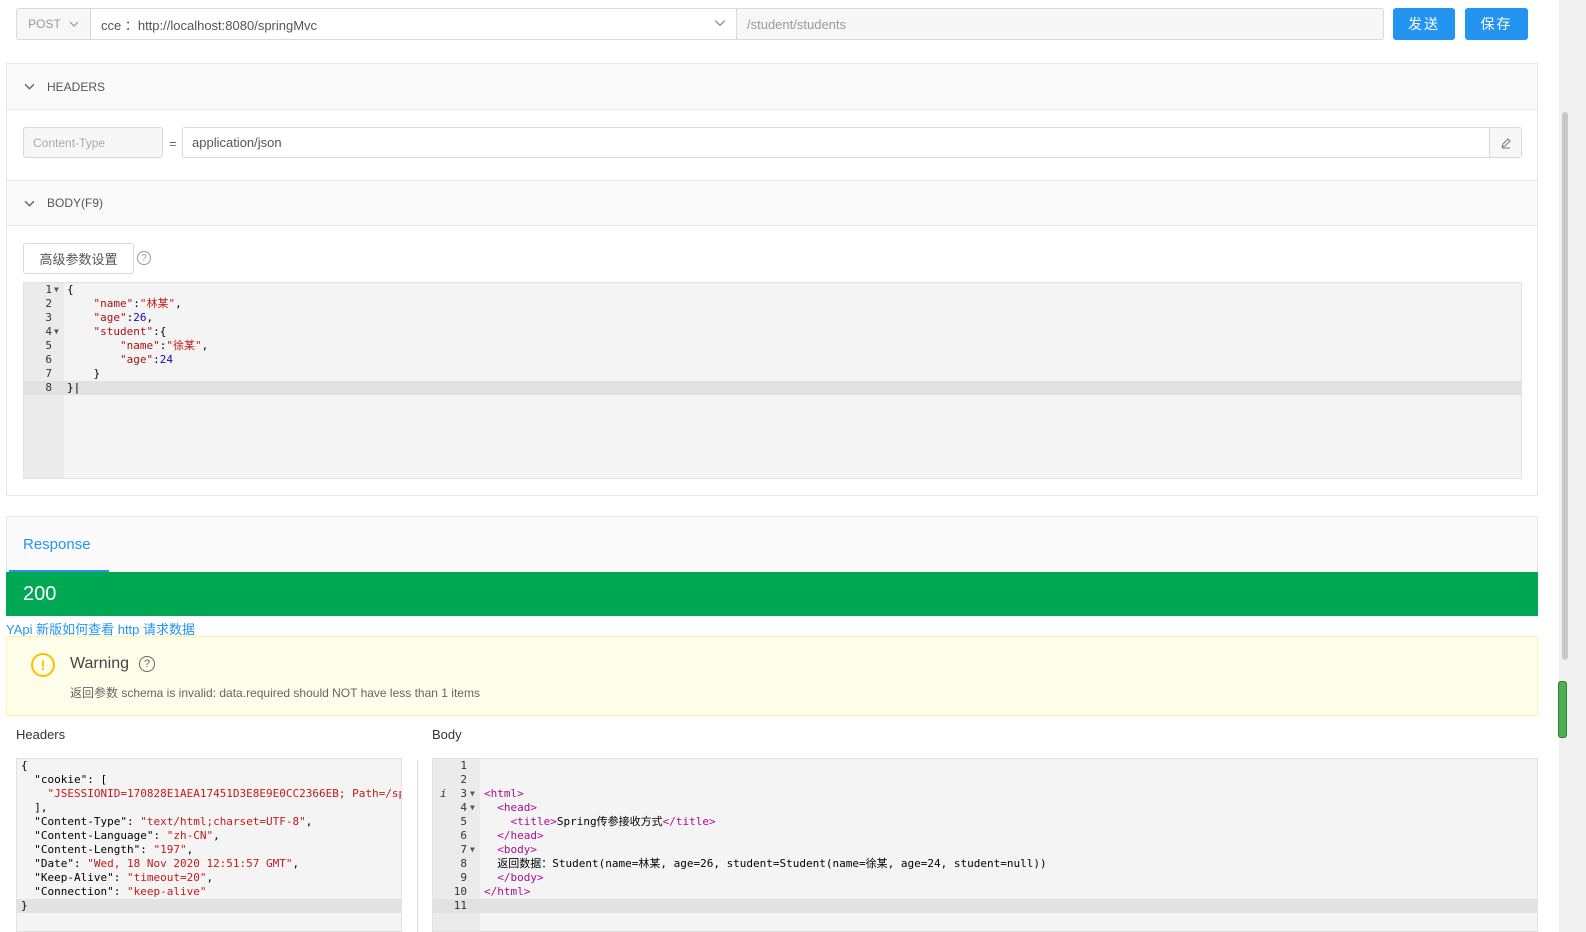  I want to click on code-line: "Keep-Alive": "timeout=20",, so click(117, 877).